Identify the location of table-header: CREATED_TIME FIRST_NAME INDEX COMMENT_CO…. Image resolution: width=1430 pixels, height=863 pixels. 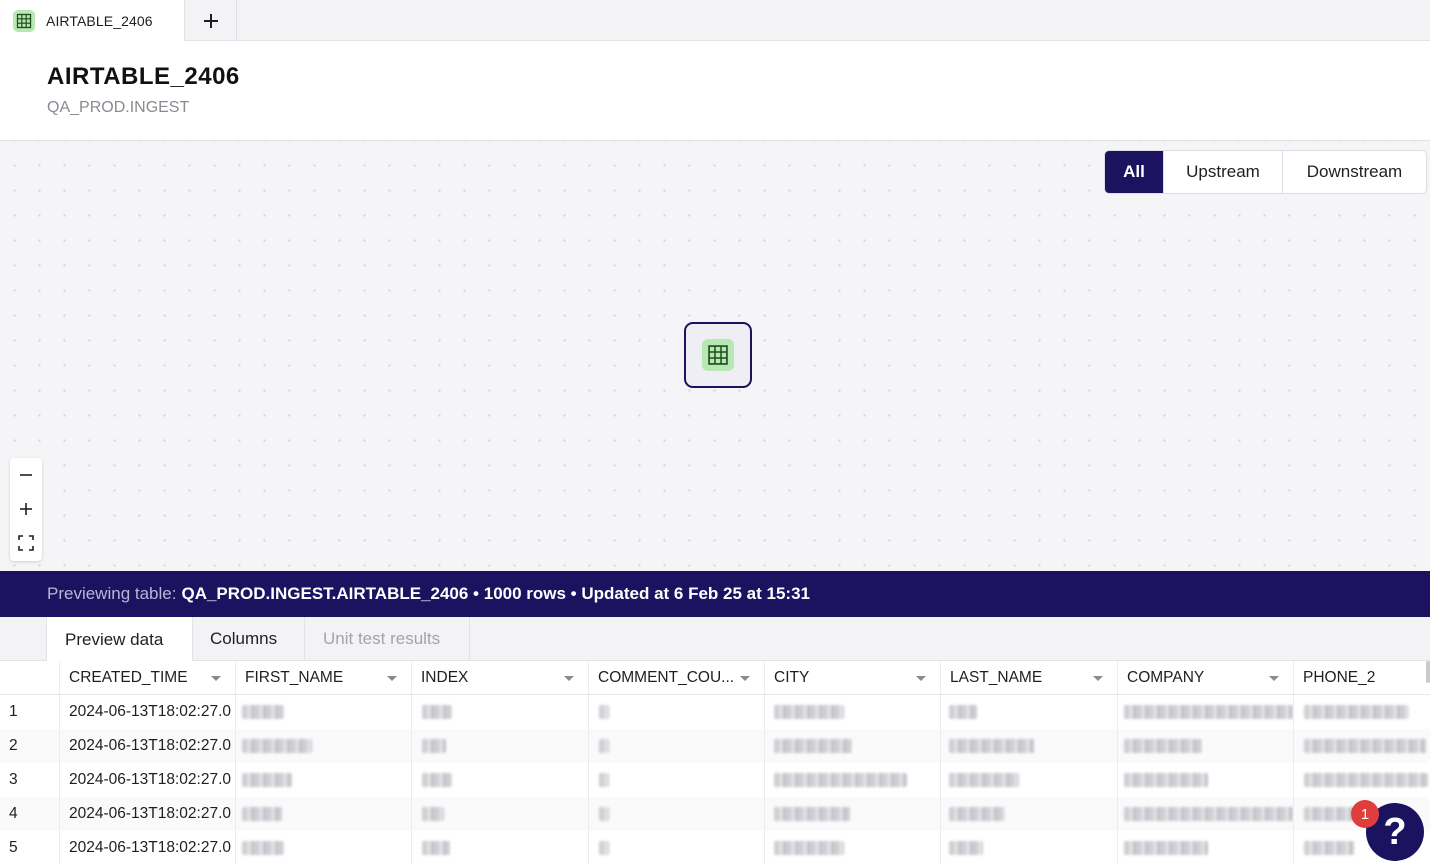
(715, 678).